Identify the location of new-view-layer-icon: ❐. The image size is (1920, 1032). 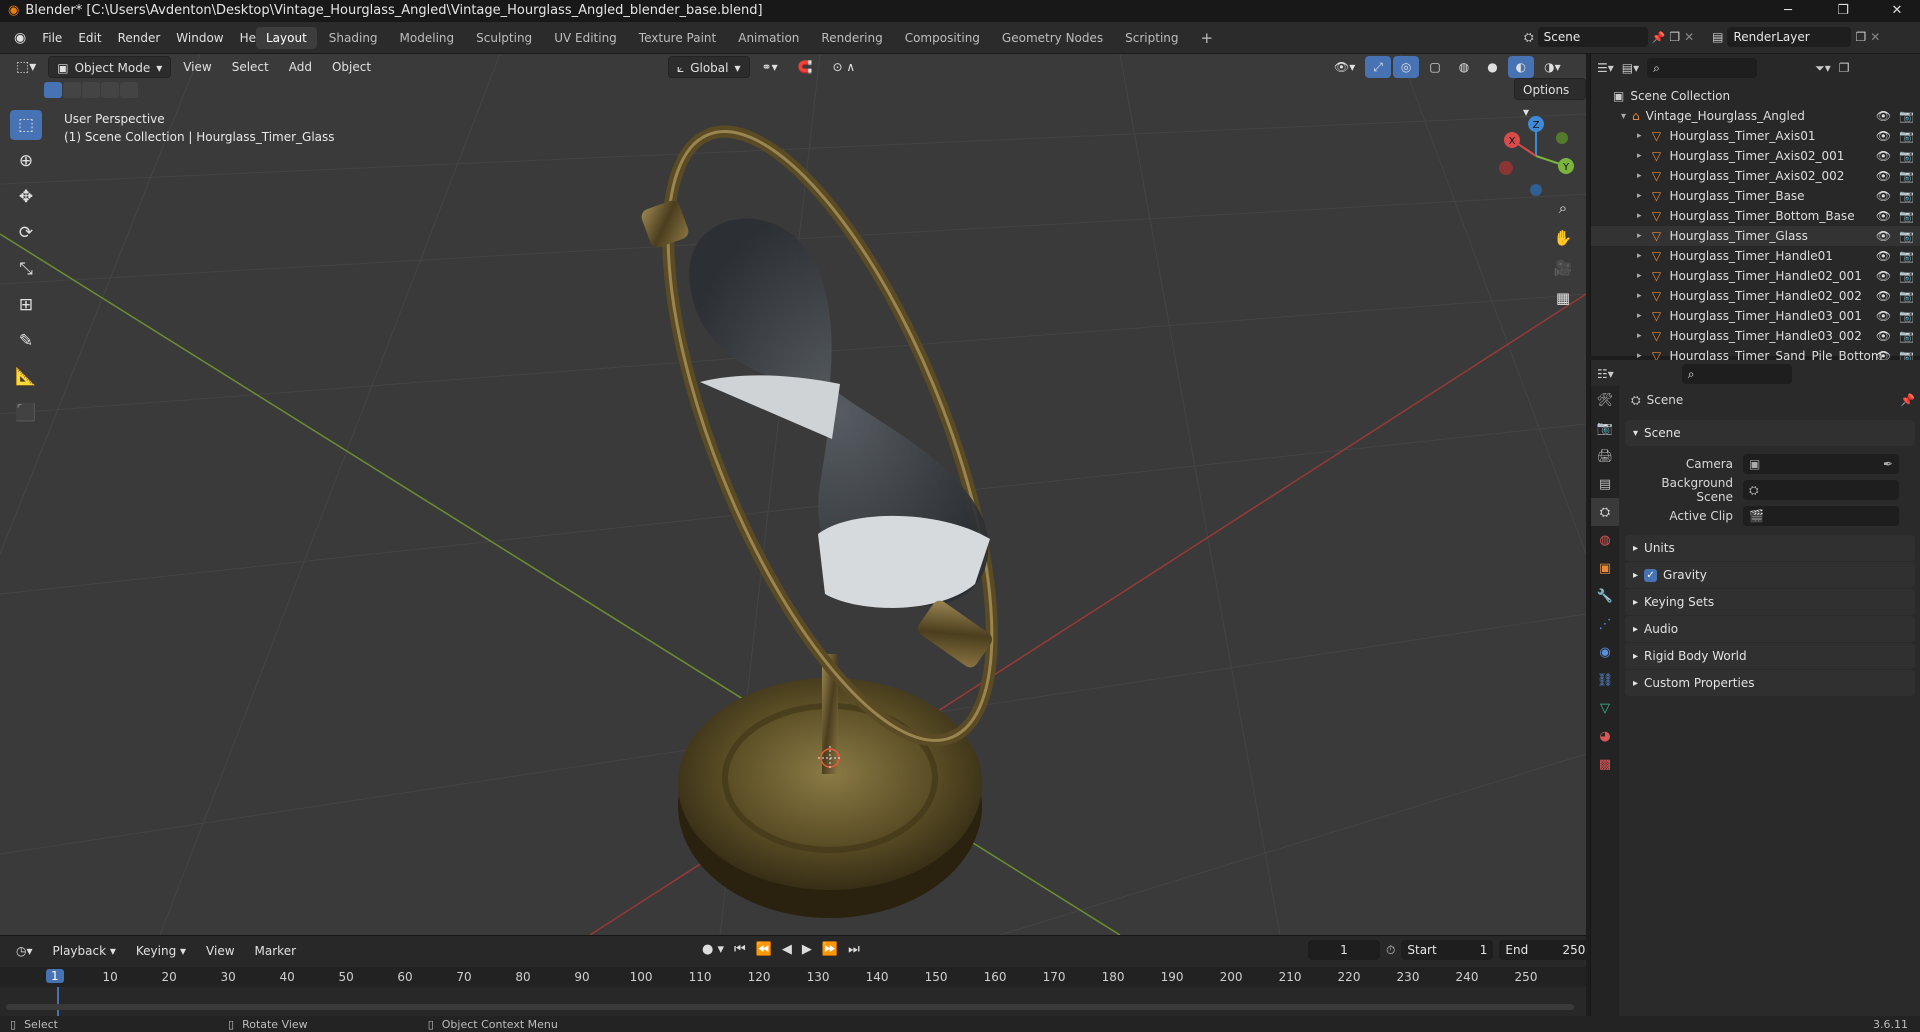
(1860, 37).